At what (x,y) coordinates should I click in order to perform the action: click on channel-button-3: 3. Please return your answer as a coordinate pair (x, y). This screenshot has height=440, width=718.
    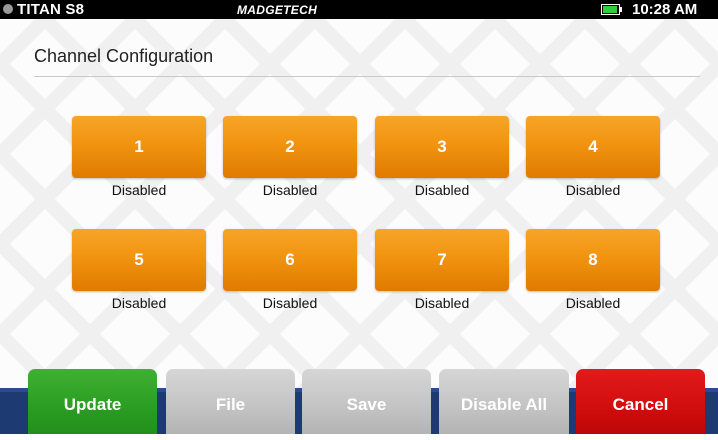
    Looking at the image, I should click on (442, 147).